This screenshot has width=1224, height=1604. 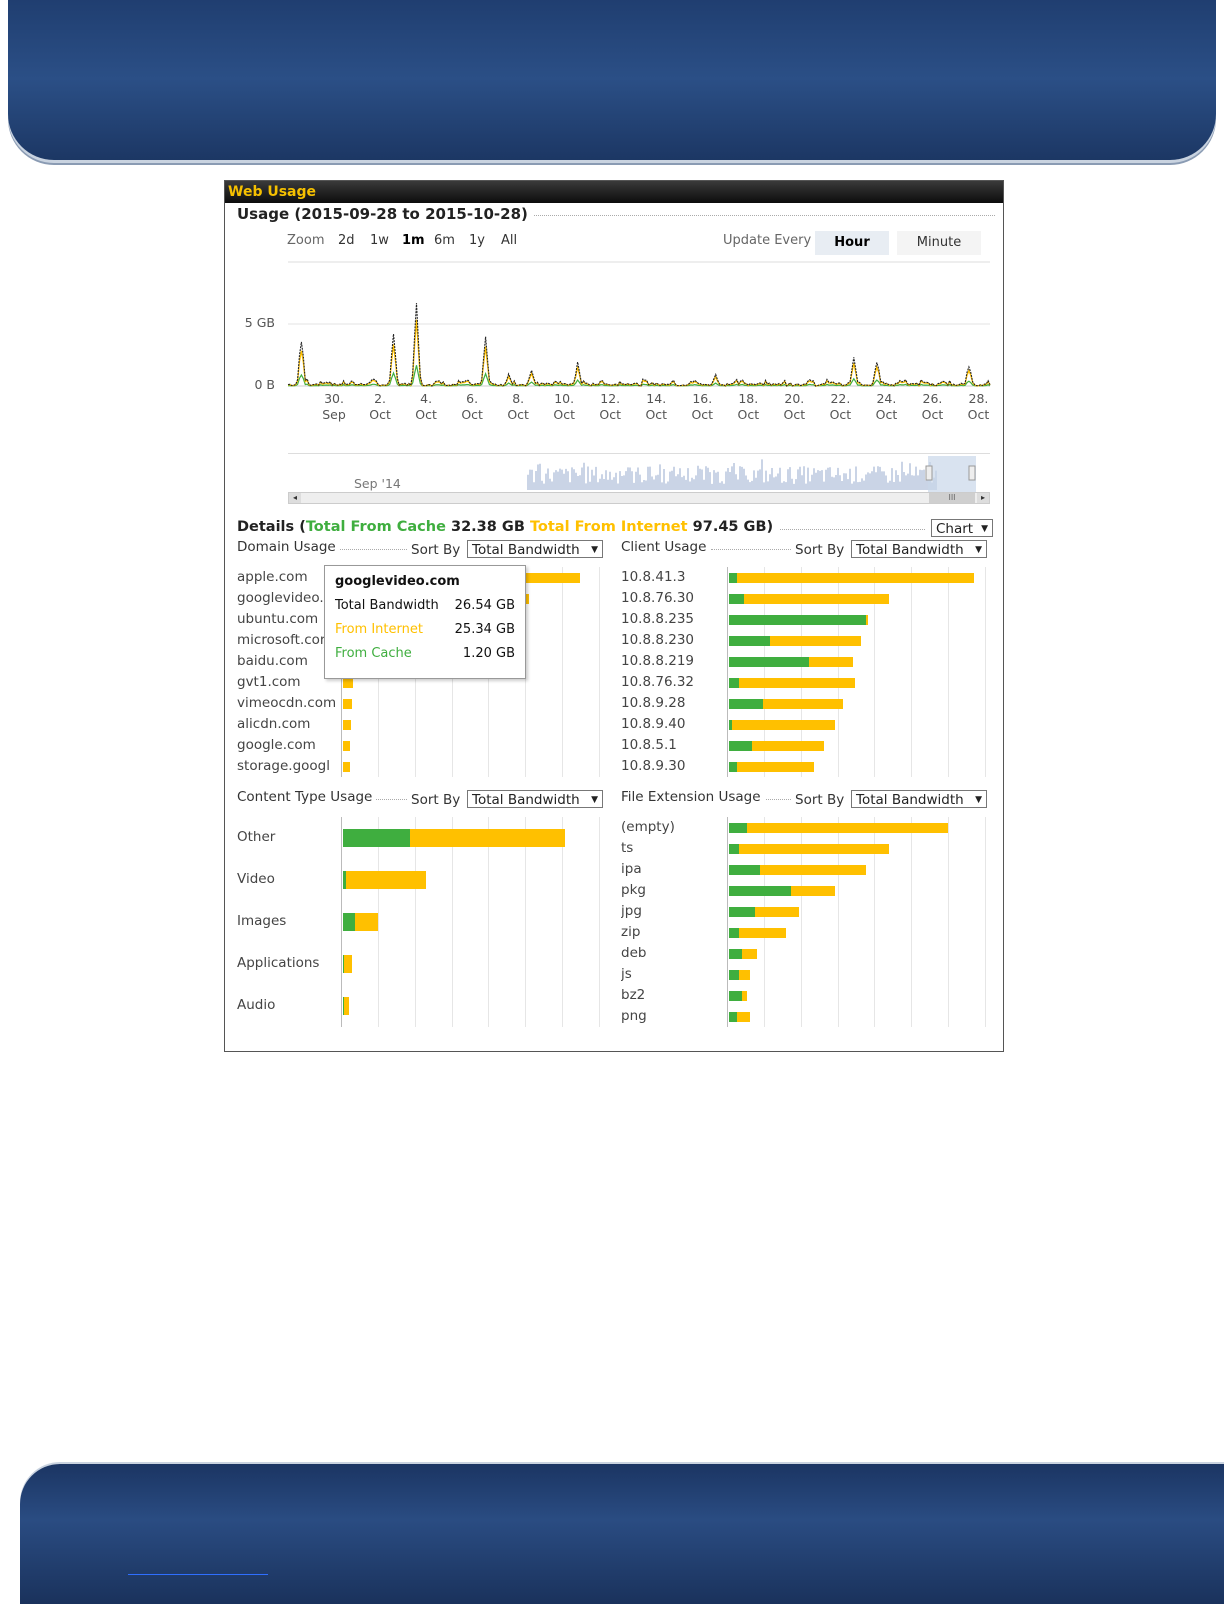 What do you see at coordinates (295, 498) in the screenshot?
I see `scroll-left-icon: ◂` at bounding box center [295, 498].